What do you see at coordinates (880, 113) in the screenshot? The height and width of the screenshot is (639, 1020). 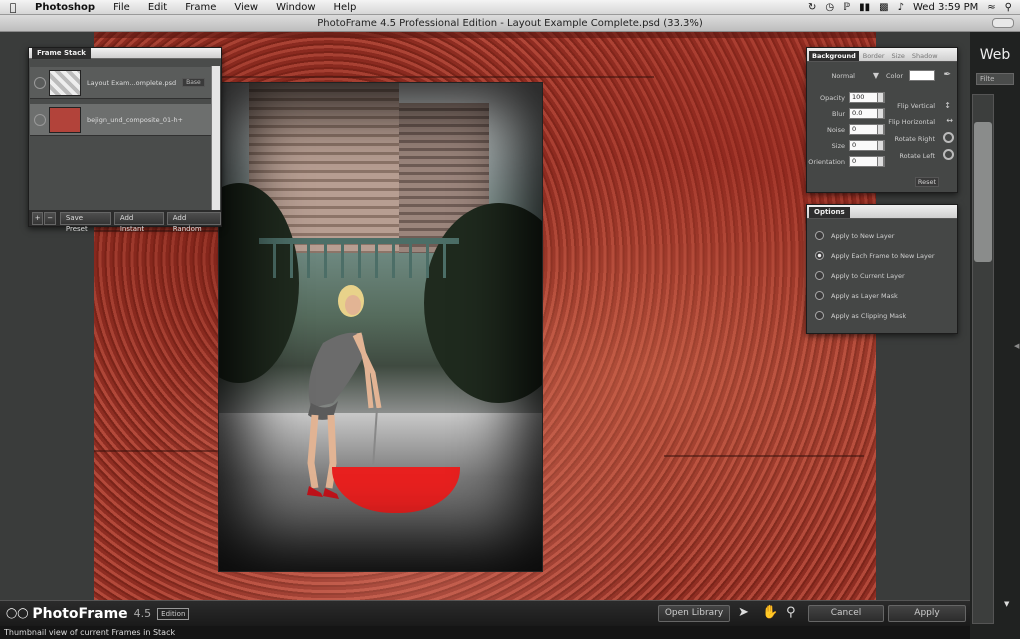 I see `blur-stepper` at bounding box center [880, 113].